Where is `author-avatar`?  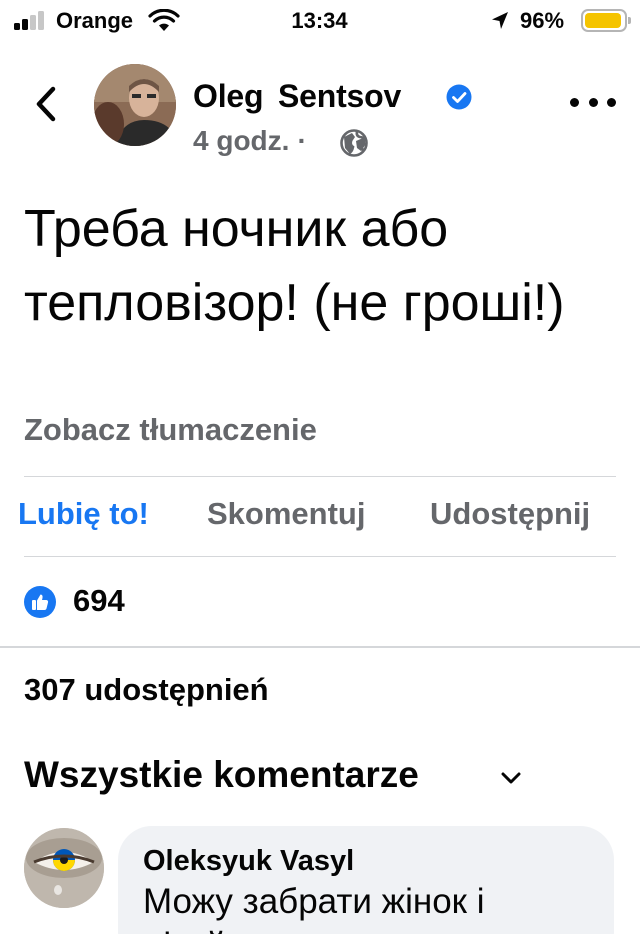
author-avatar is located at coordinates (135, 105).